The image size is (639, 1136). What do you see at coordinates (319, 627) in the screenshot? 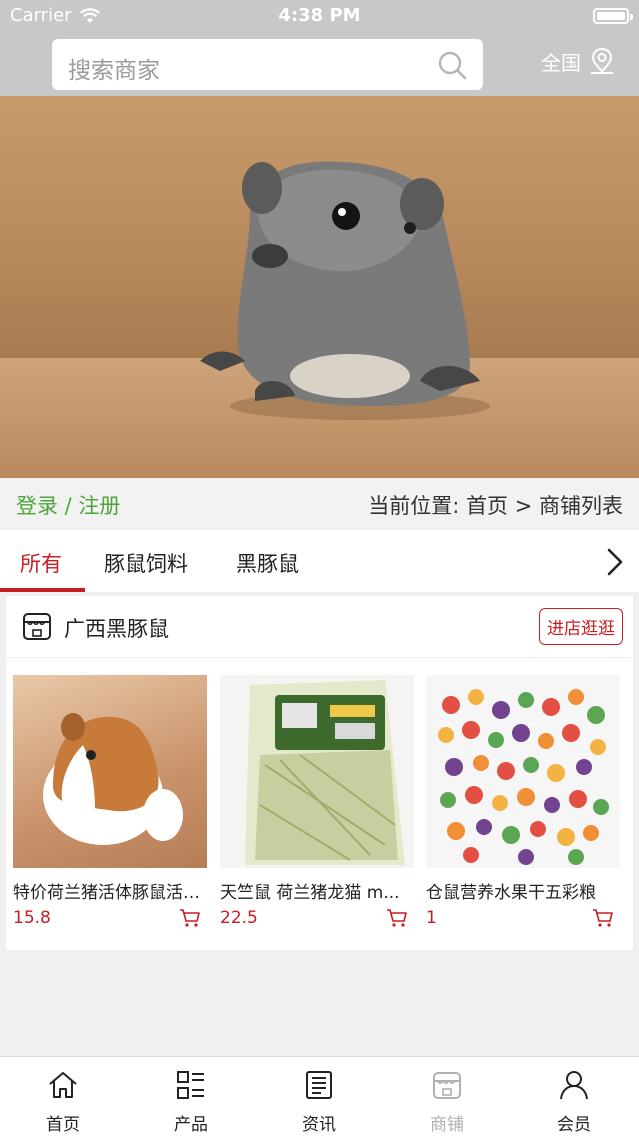
I see `shop-header: 广西黑豚鼠 进店逛逛` at bounding box center [319, 627].